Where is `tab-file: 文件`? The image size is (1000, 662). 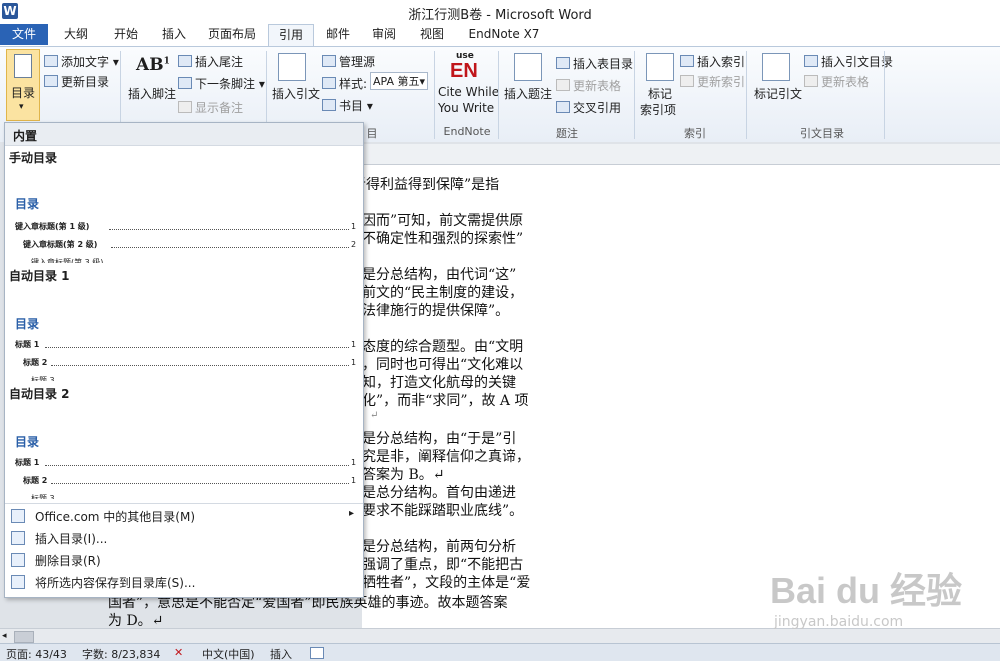
tab-file: 文件 is located at coordinates (24, 34).